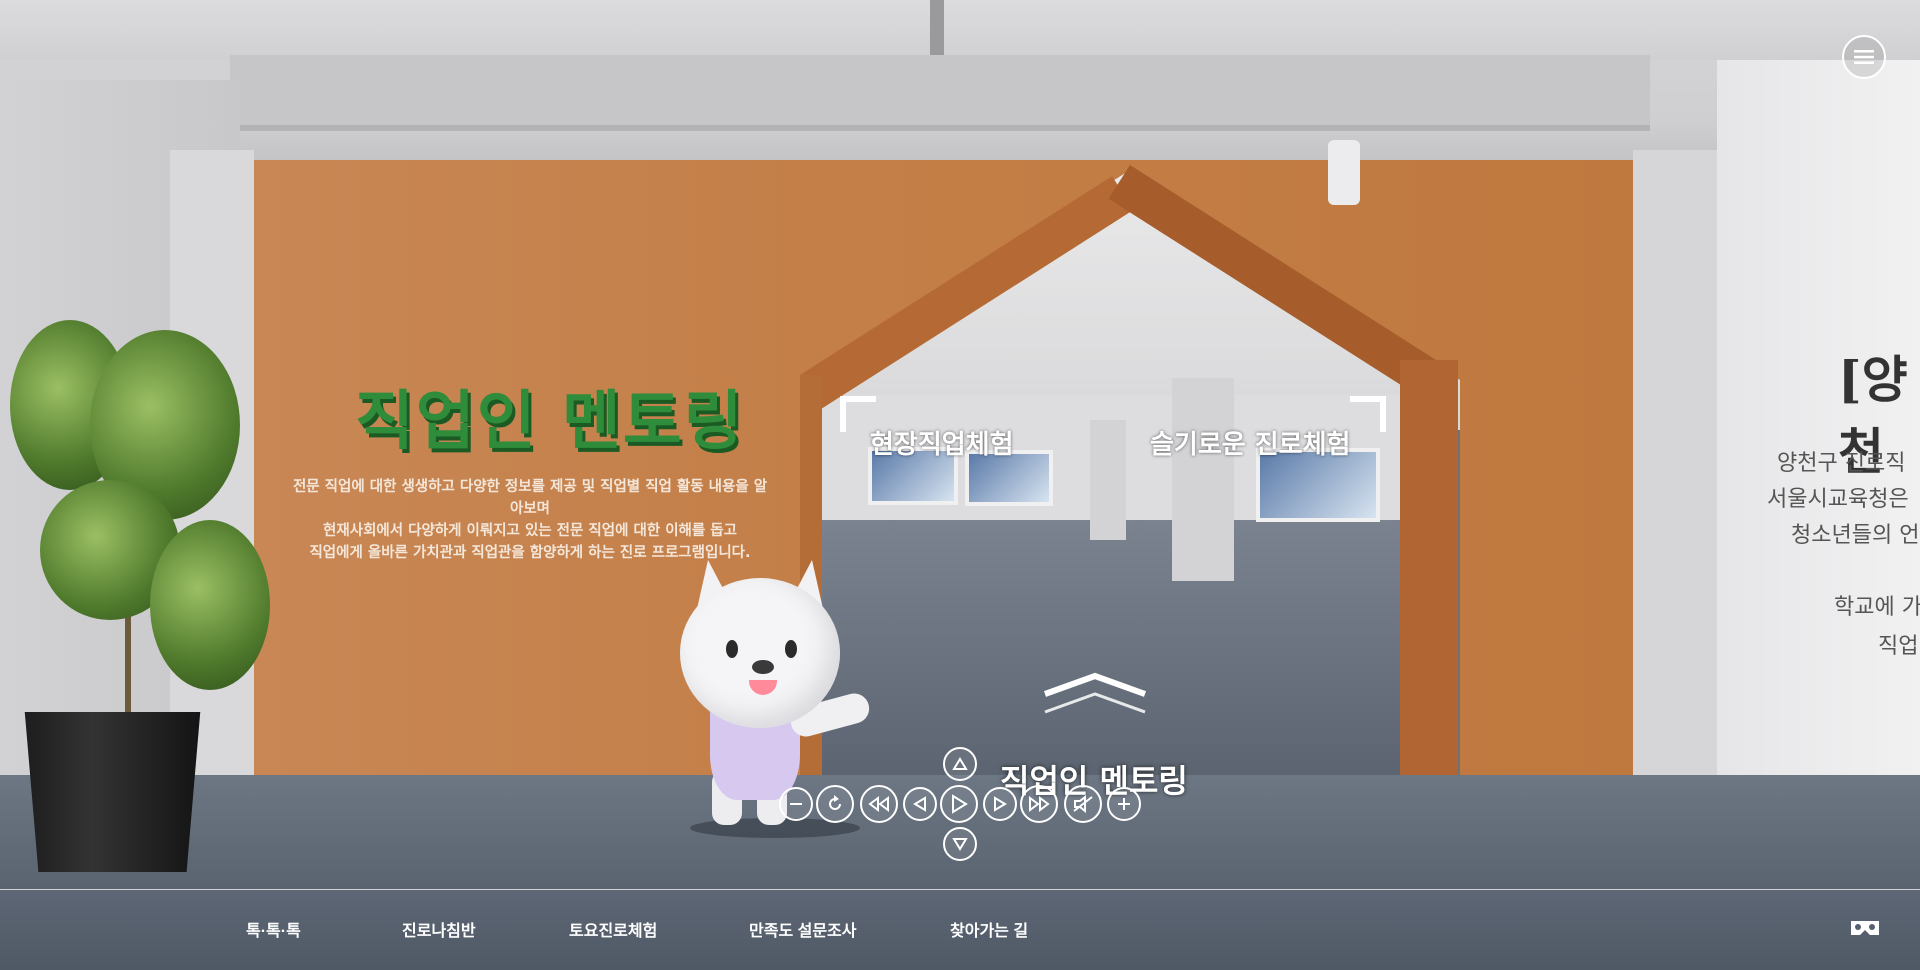 This screenshot has width=1920, height=970. What do you see at coordinates (613, 929) in the screenshot?
I see `nav-item-saturday-experience: 토요진로체험` at bounding box center [613, 929].